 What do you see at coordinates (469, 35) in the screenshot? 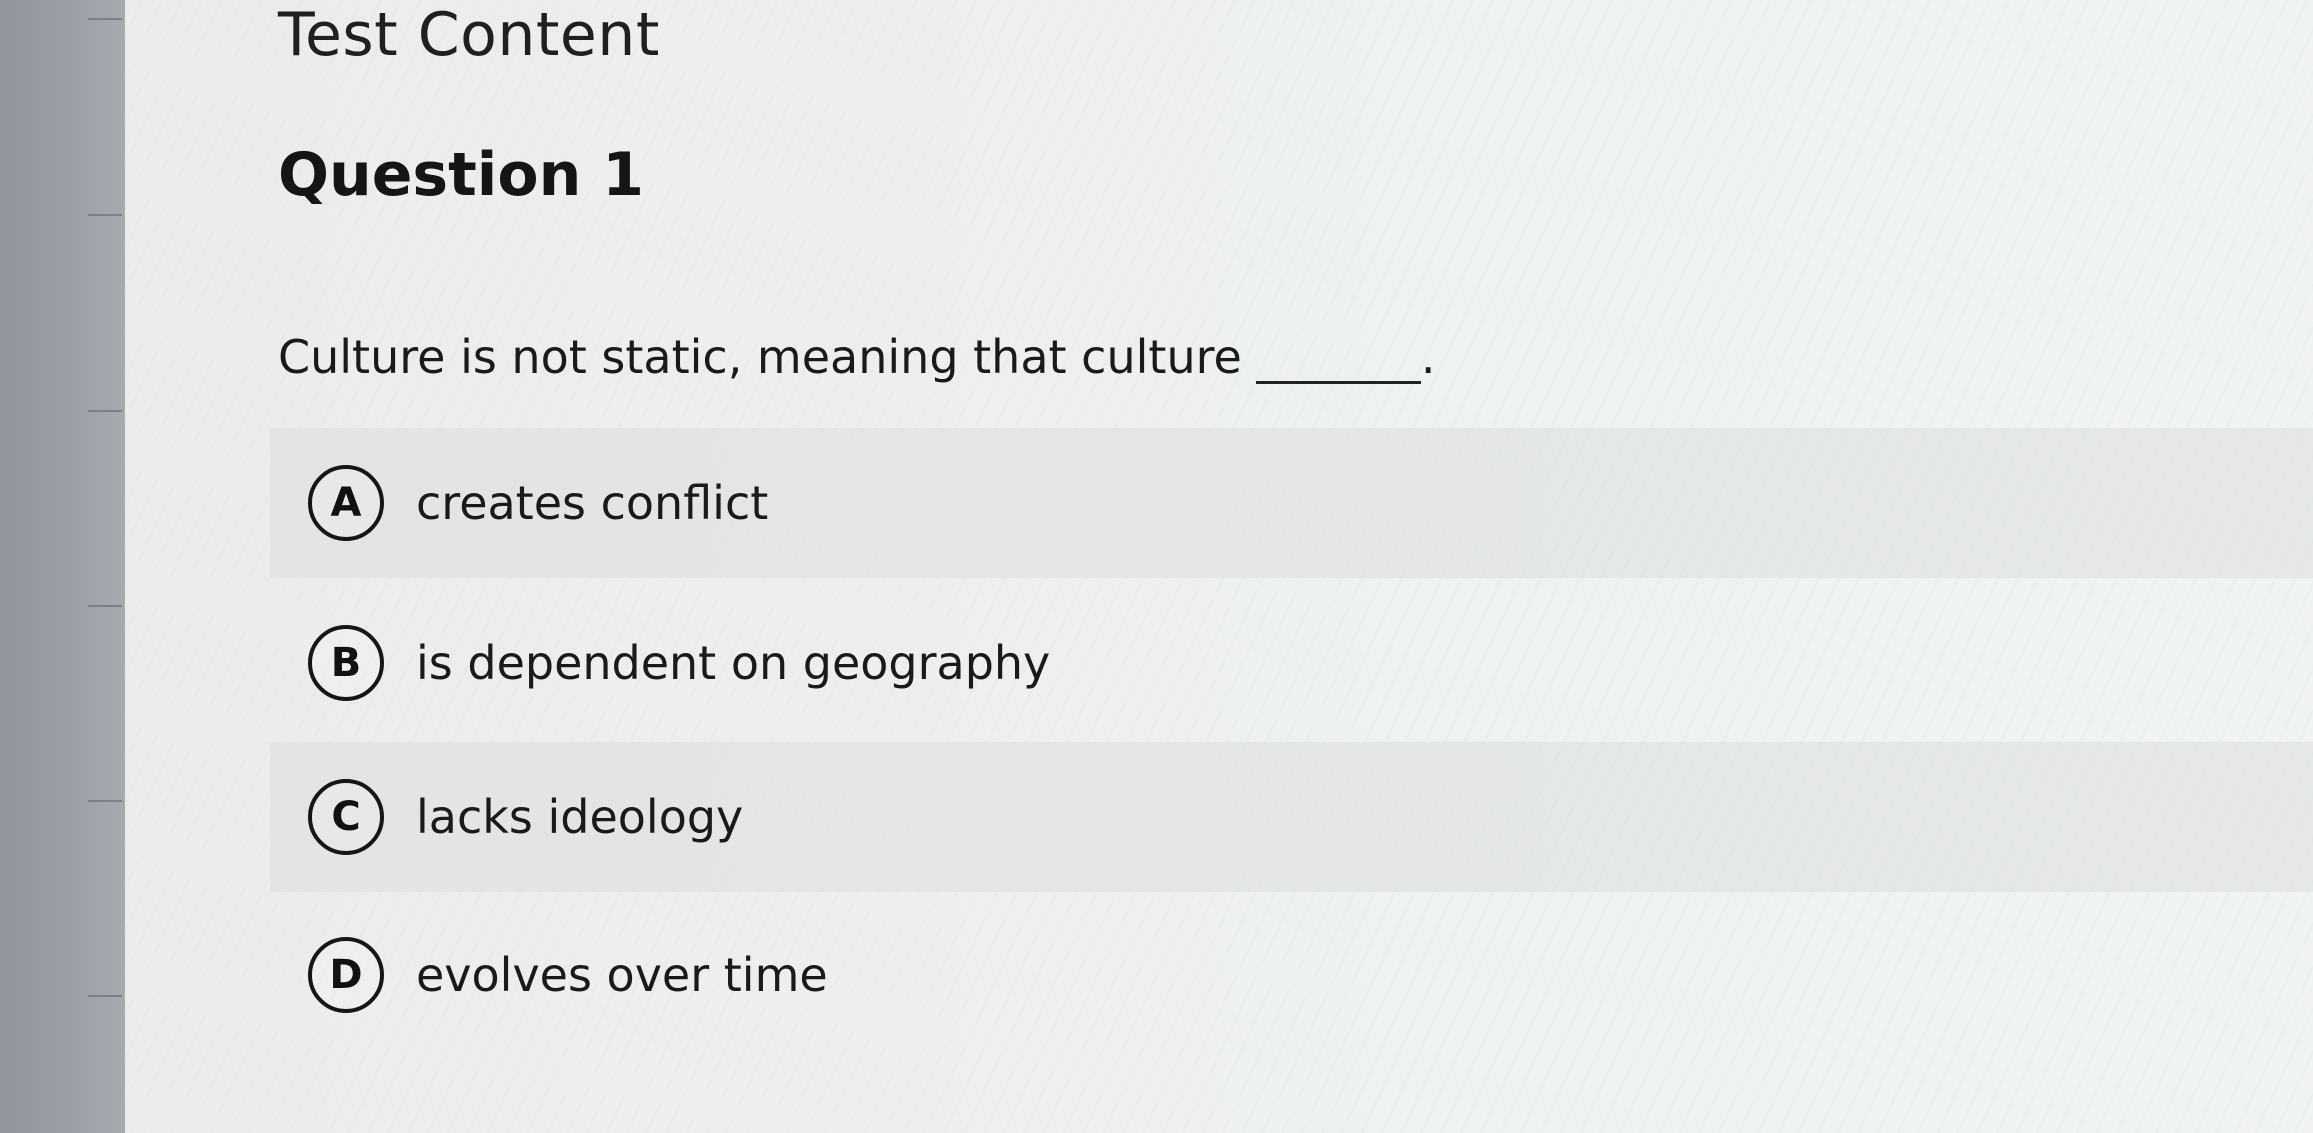
I see `page-title: Test Content` at bounding box center [469, 35].